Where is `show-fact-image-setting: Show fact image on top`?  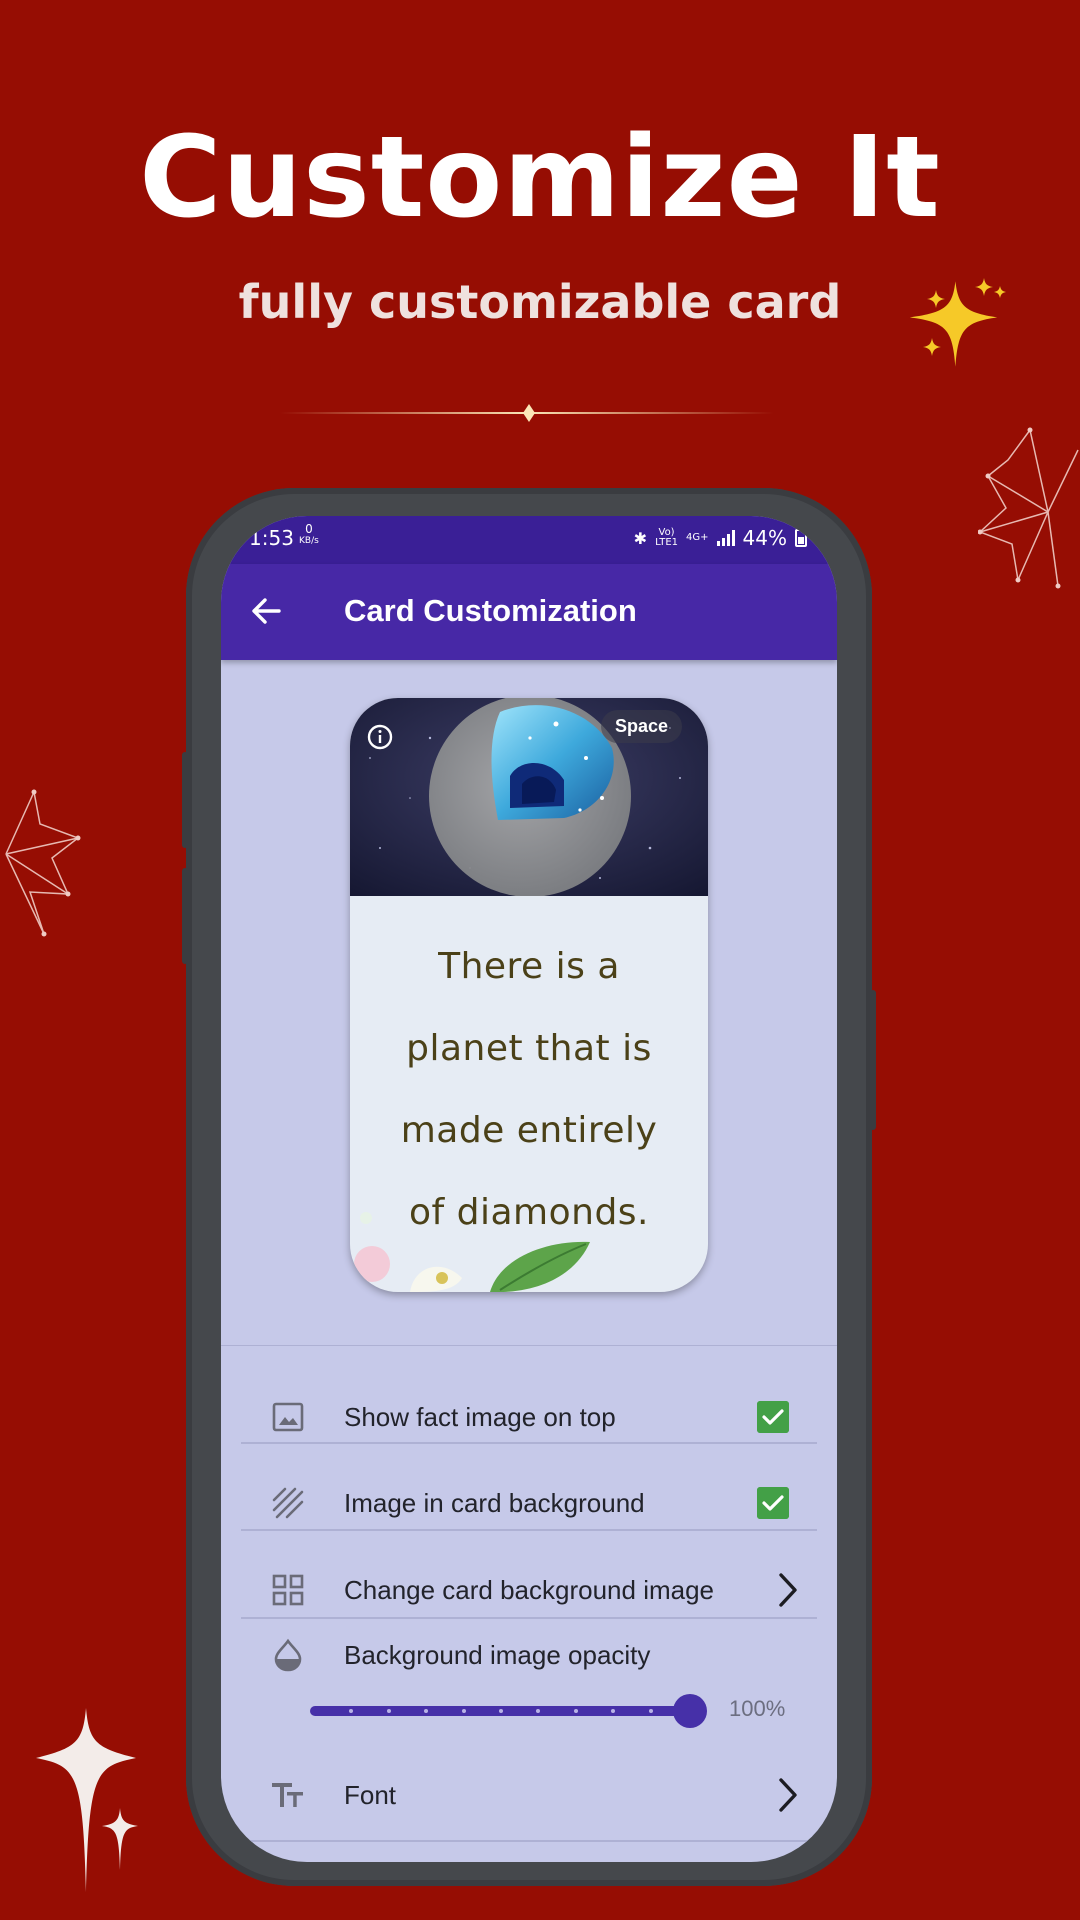
show-fact-image-setting: Show fact image on top is located at coordinates (529, 1417).